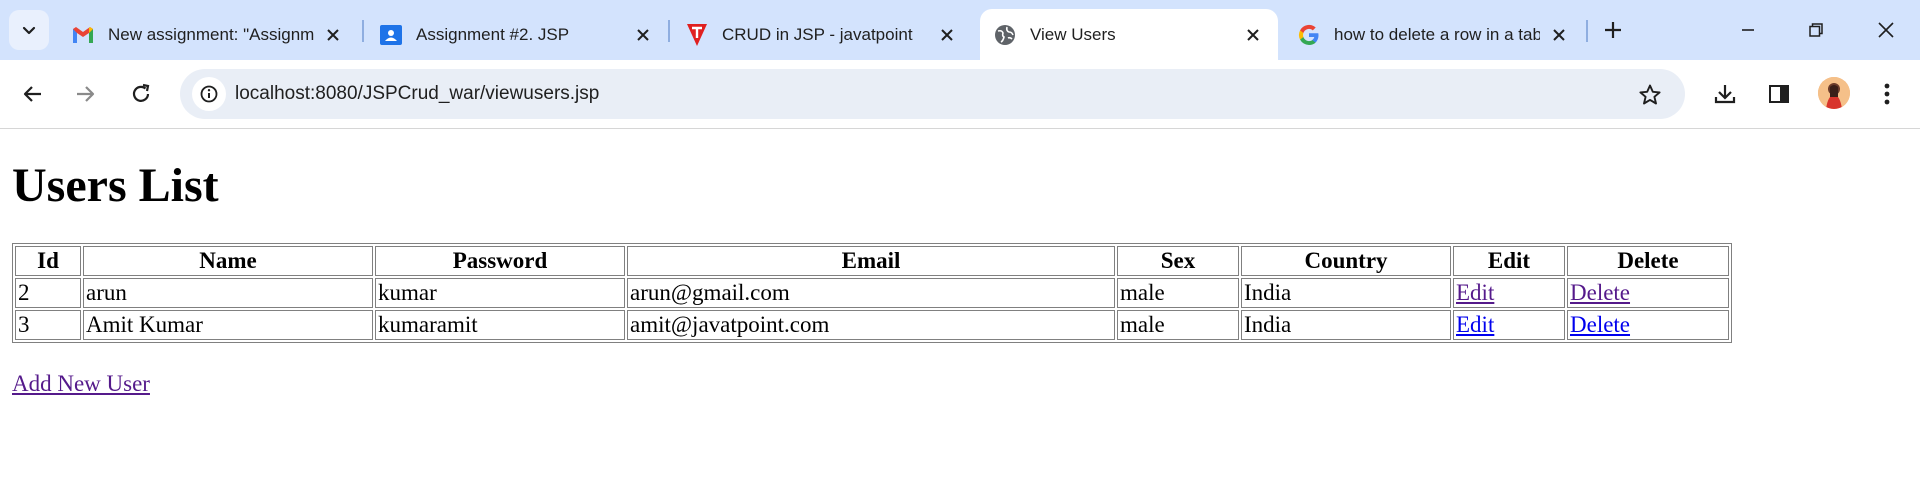 The height and width of the screenshot is (478, 1920). What do you see at coordinates (1834, 93) in the screenshot?
I see `avatar` at bounding box center [1834, 93].